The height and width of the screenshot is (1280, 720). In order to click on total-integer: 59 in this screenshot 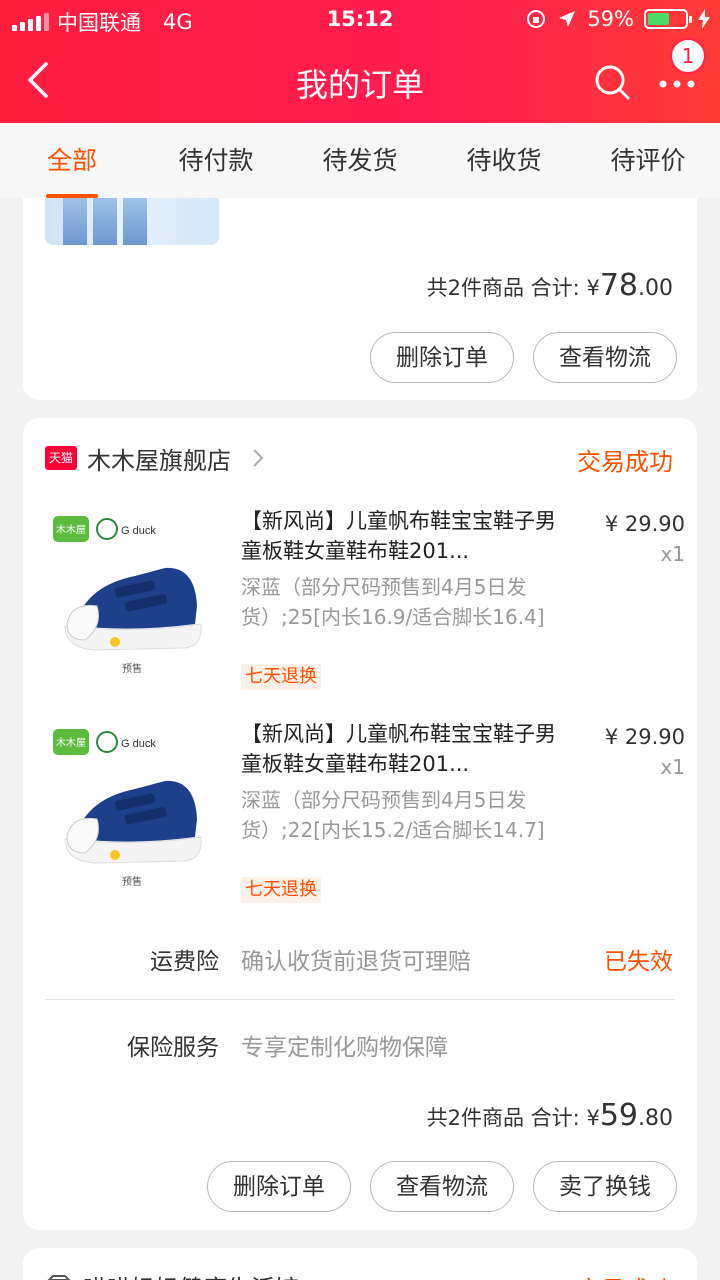, I will do `click(618, 1115)`.